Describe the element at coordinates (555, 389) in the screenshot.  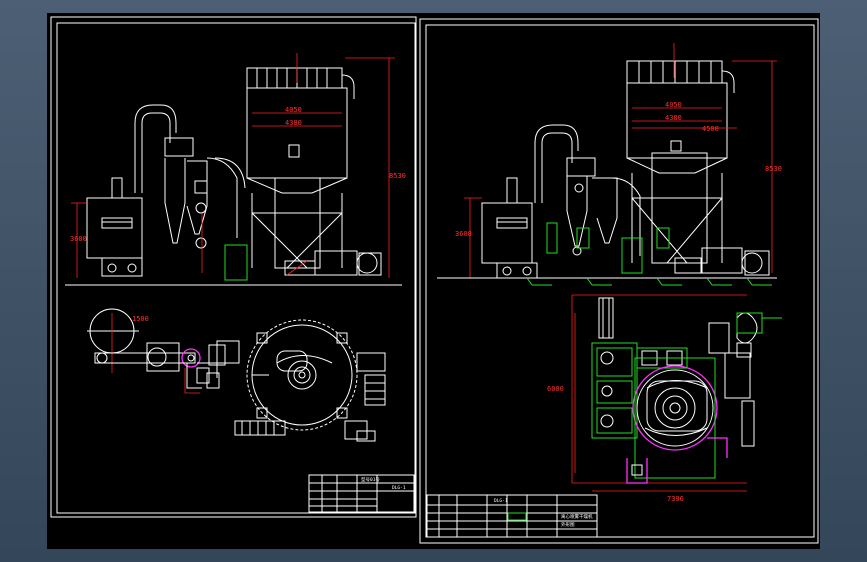
I see `right-dim-plan-height: 6000` at that location.